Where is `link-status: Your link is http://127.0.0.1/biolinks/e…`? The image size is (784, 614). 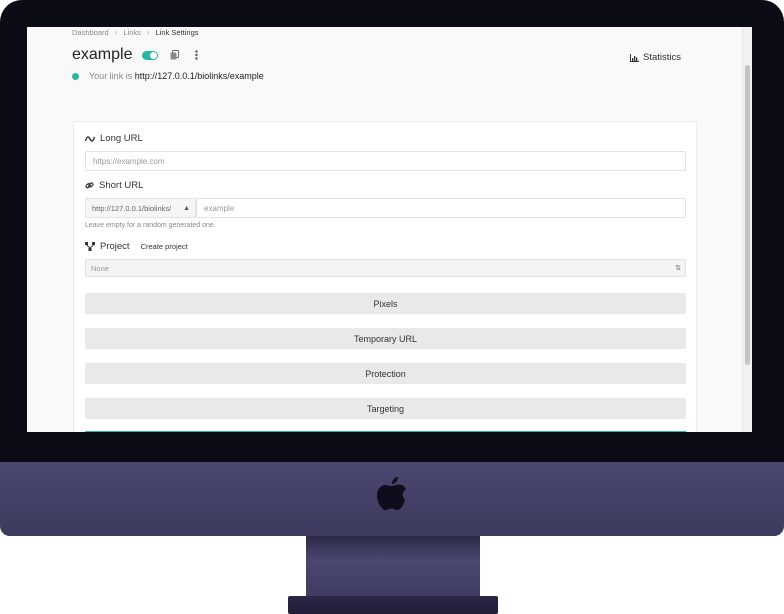 link-status: Your link is http://127.0.0.1/biolinks/e… is located at coordinates (168, 76).